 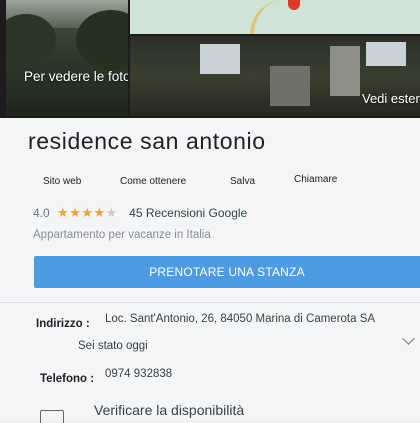 I want to click on photo-exterior-label: Vedi ester, so click(x=391, y=98).